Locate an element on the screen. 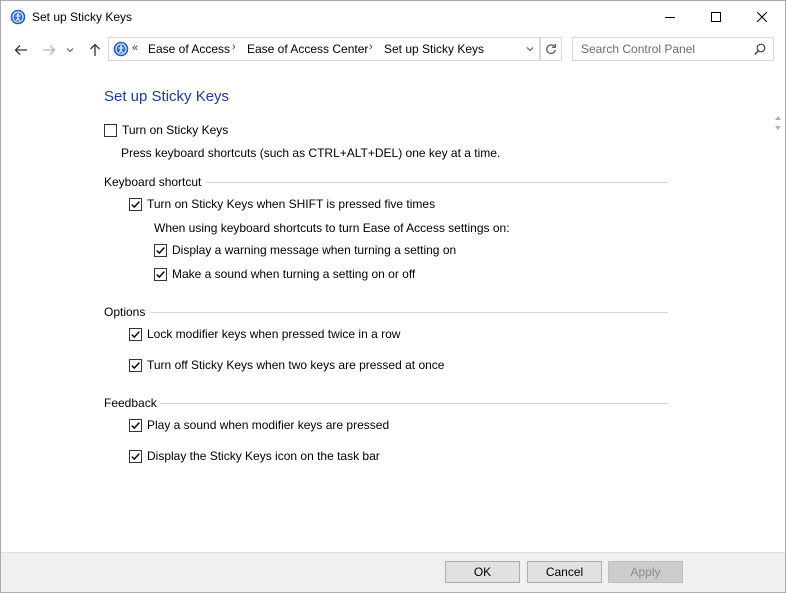  close-icon is located at coordinates (762, 16).